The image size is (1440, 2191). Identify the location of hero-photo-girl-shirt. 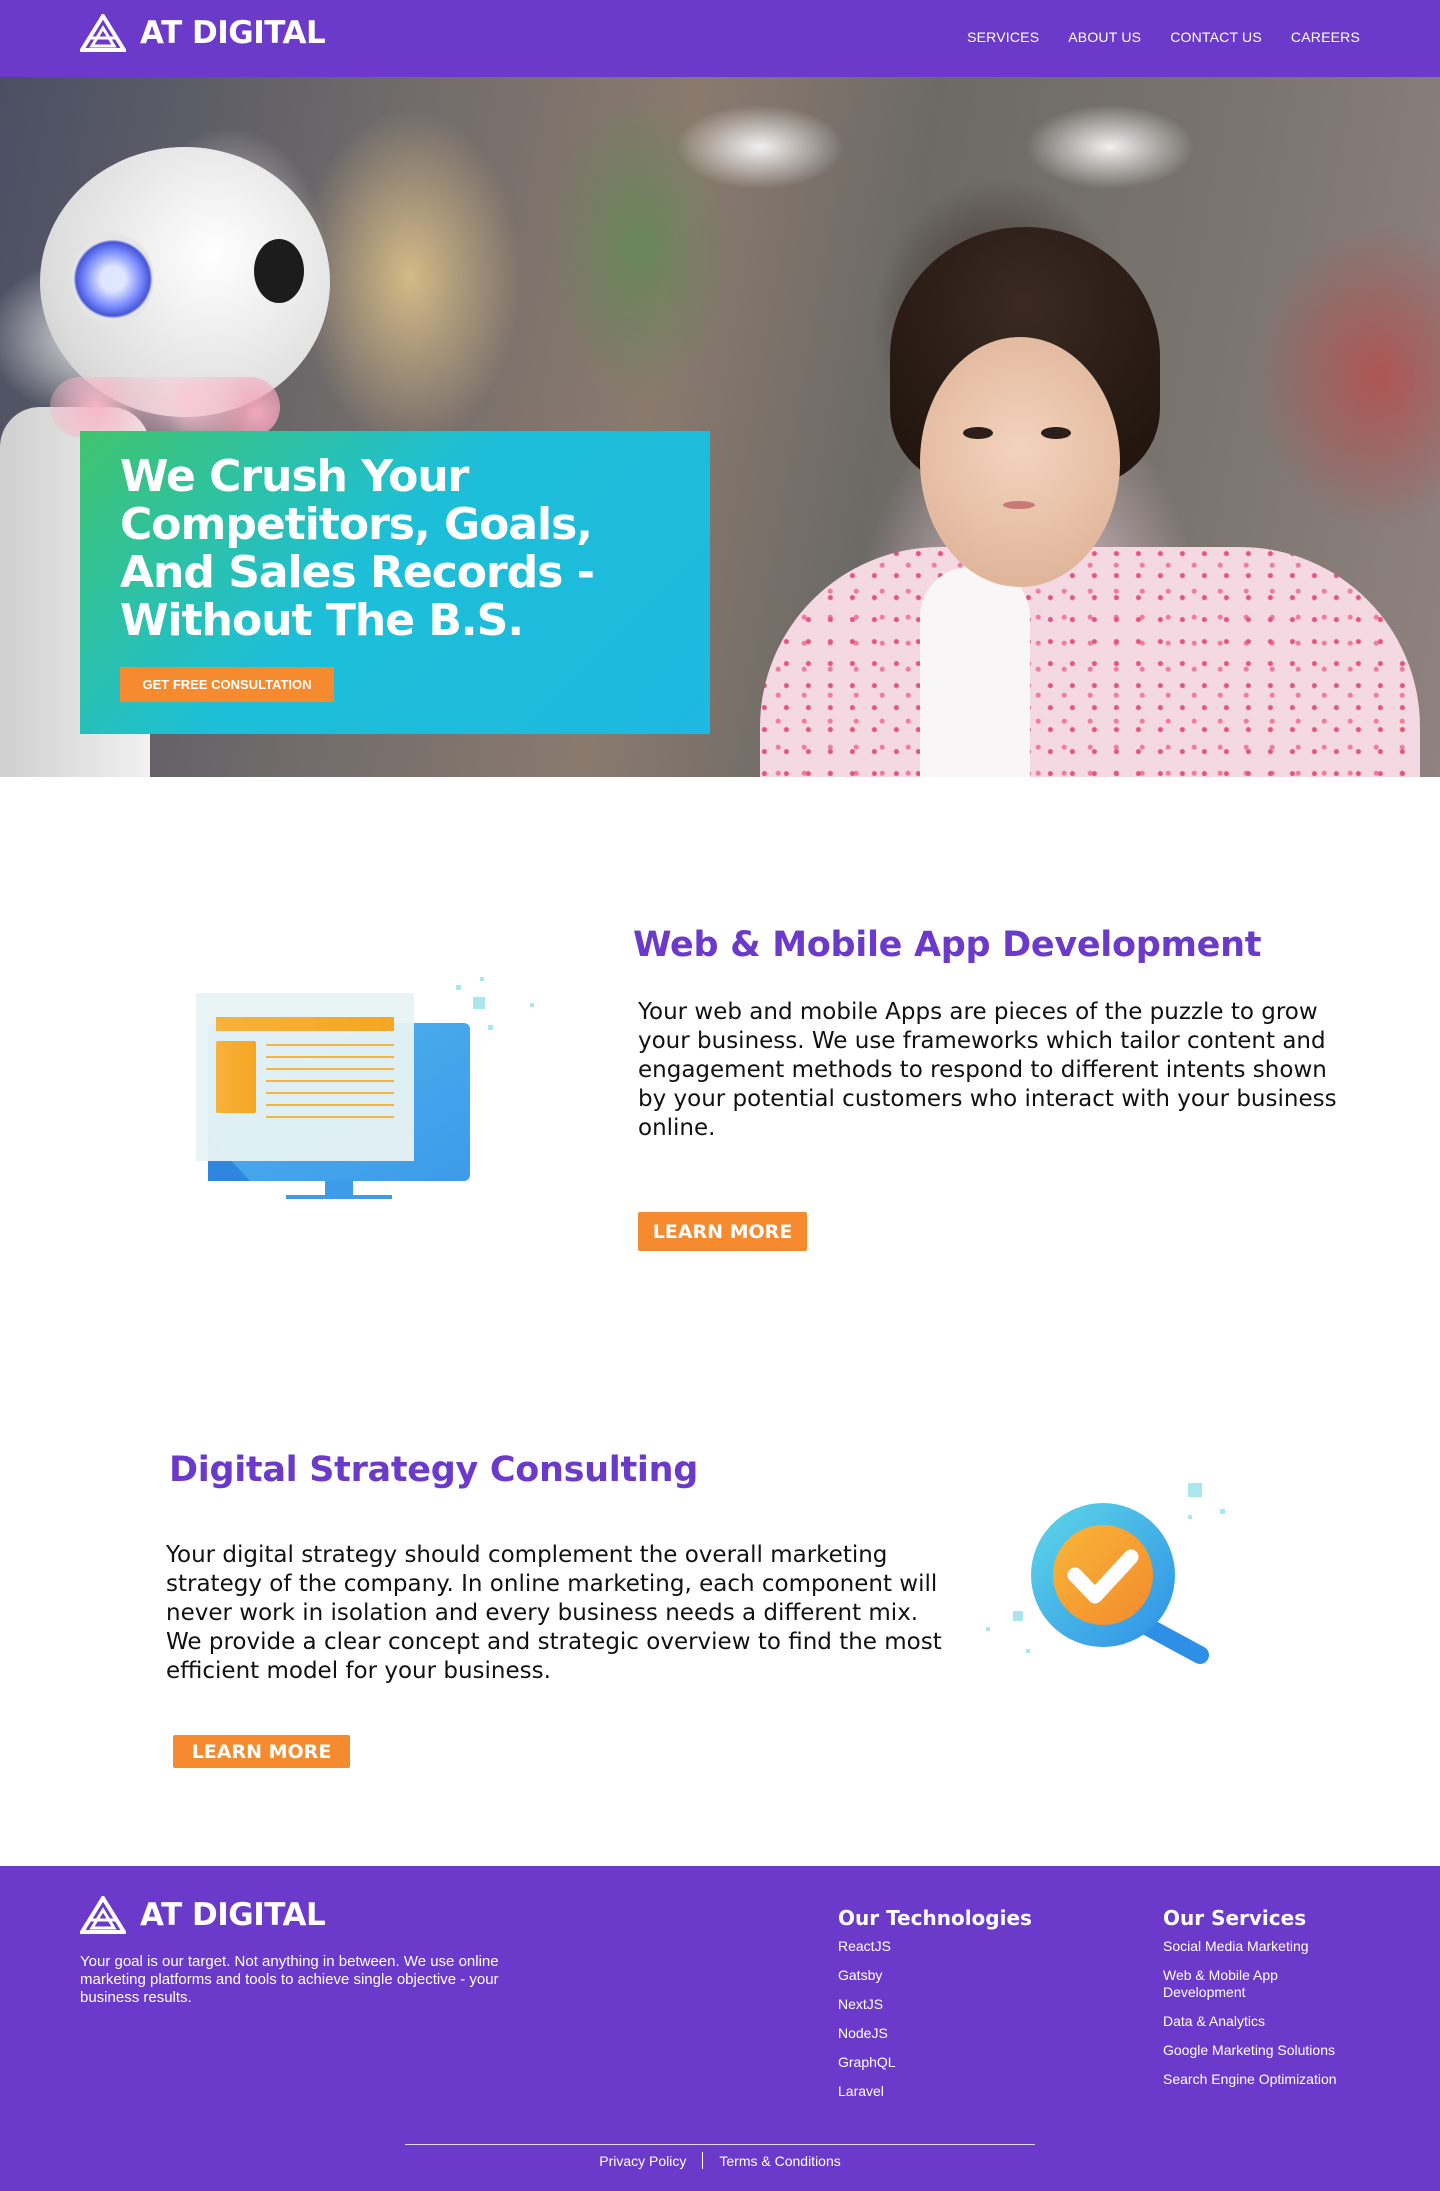
(975, 672).